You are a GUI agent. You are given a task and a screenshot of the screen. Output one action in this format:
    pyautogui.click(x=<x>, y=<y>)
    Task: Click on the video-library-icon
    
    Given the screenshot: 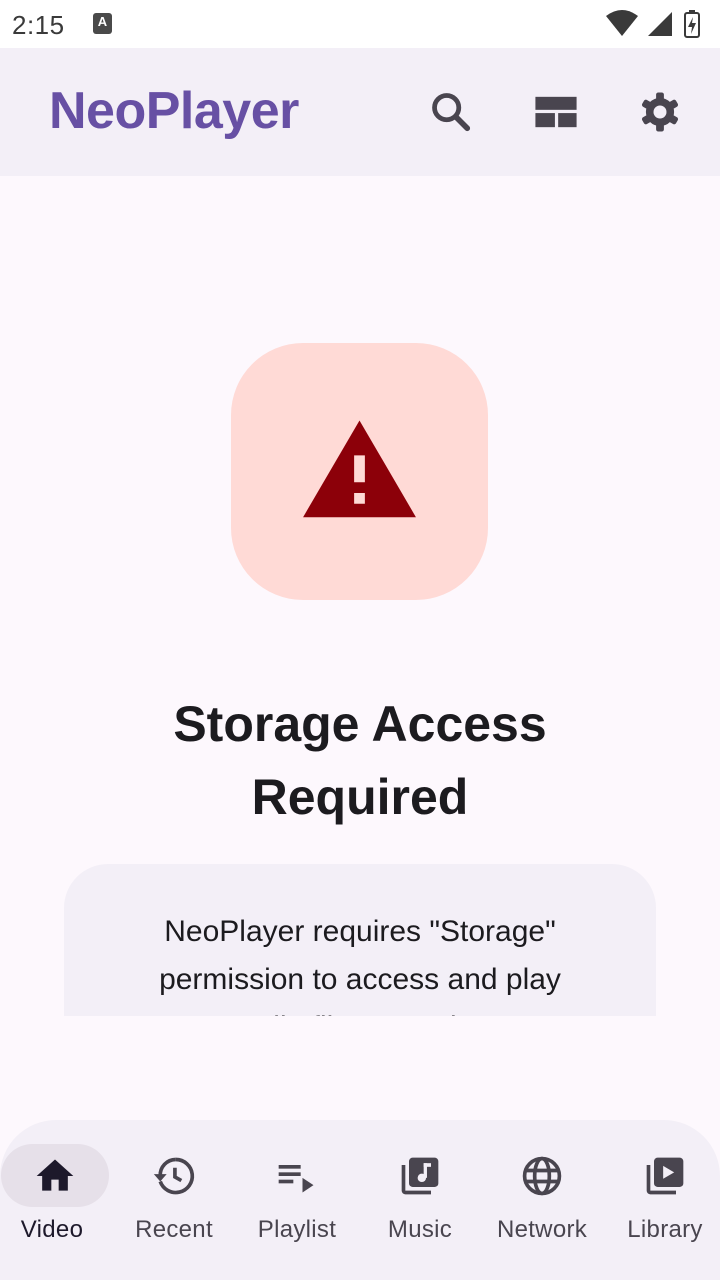 What is the action you would take?
    pyautogui.click(x=665, y=1176)
    